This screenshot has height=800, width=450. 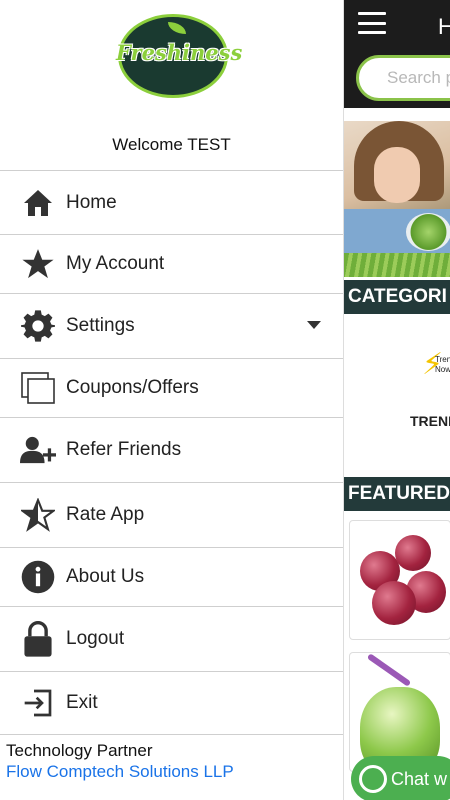 I want to click on chevron-down-icon, so click(x=314, y=325).